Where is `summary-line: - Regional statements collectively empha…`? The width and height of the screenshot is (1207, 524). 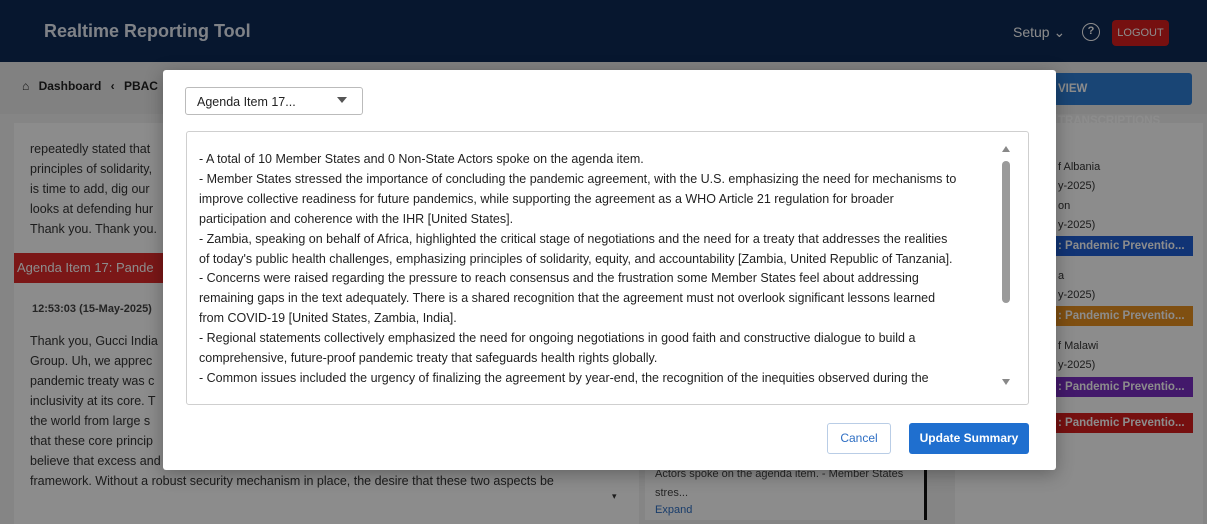
summary-line: - Regional statements collectively empha… is located at coordinates (557, 338).